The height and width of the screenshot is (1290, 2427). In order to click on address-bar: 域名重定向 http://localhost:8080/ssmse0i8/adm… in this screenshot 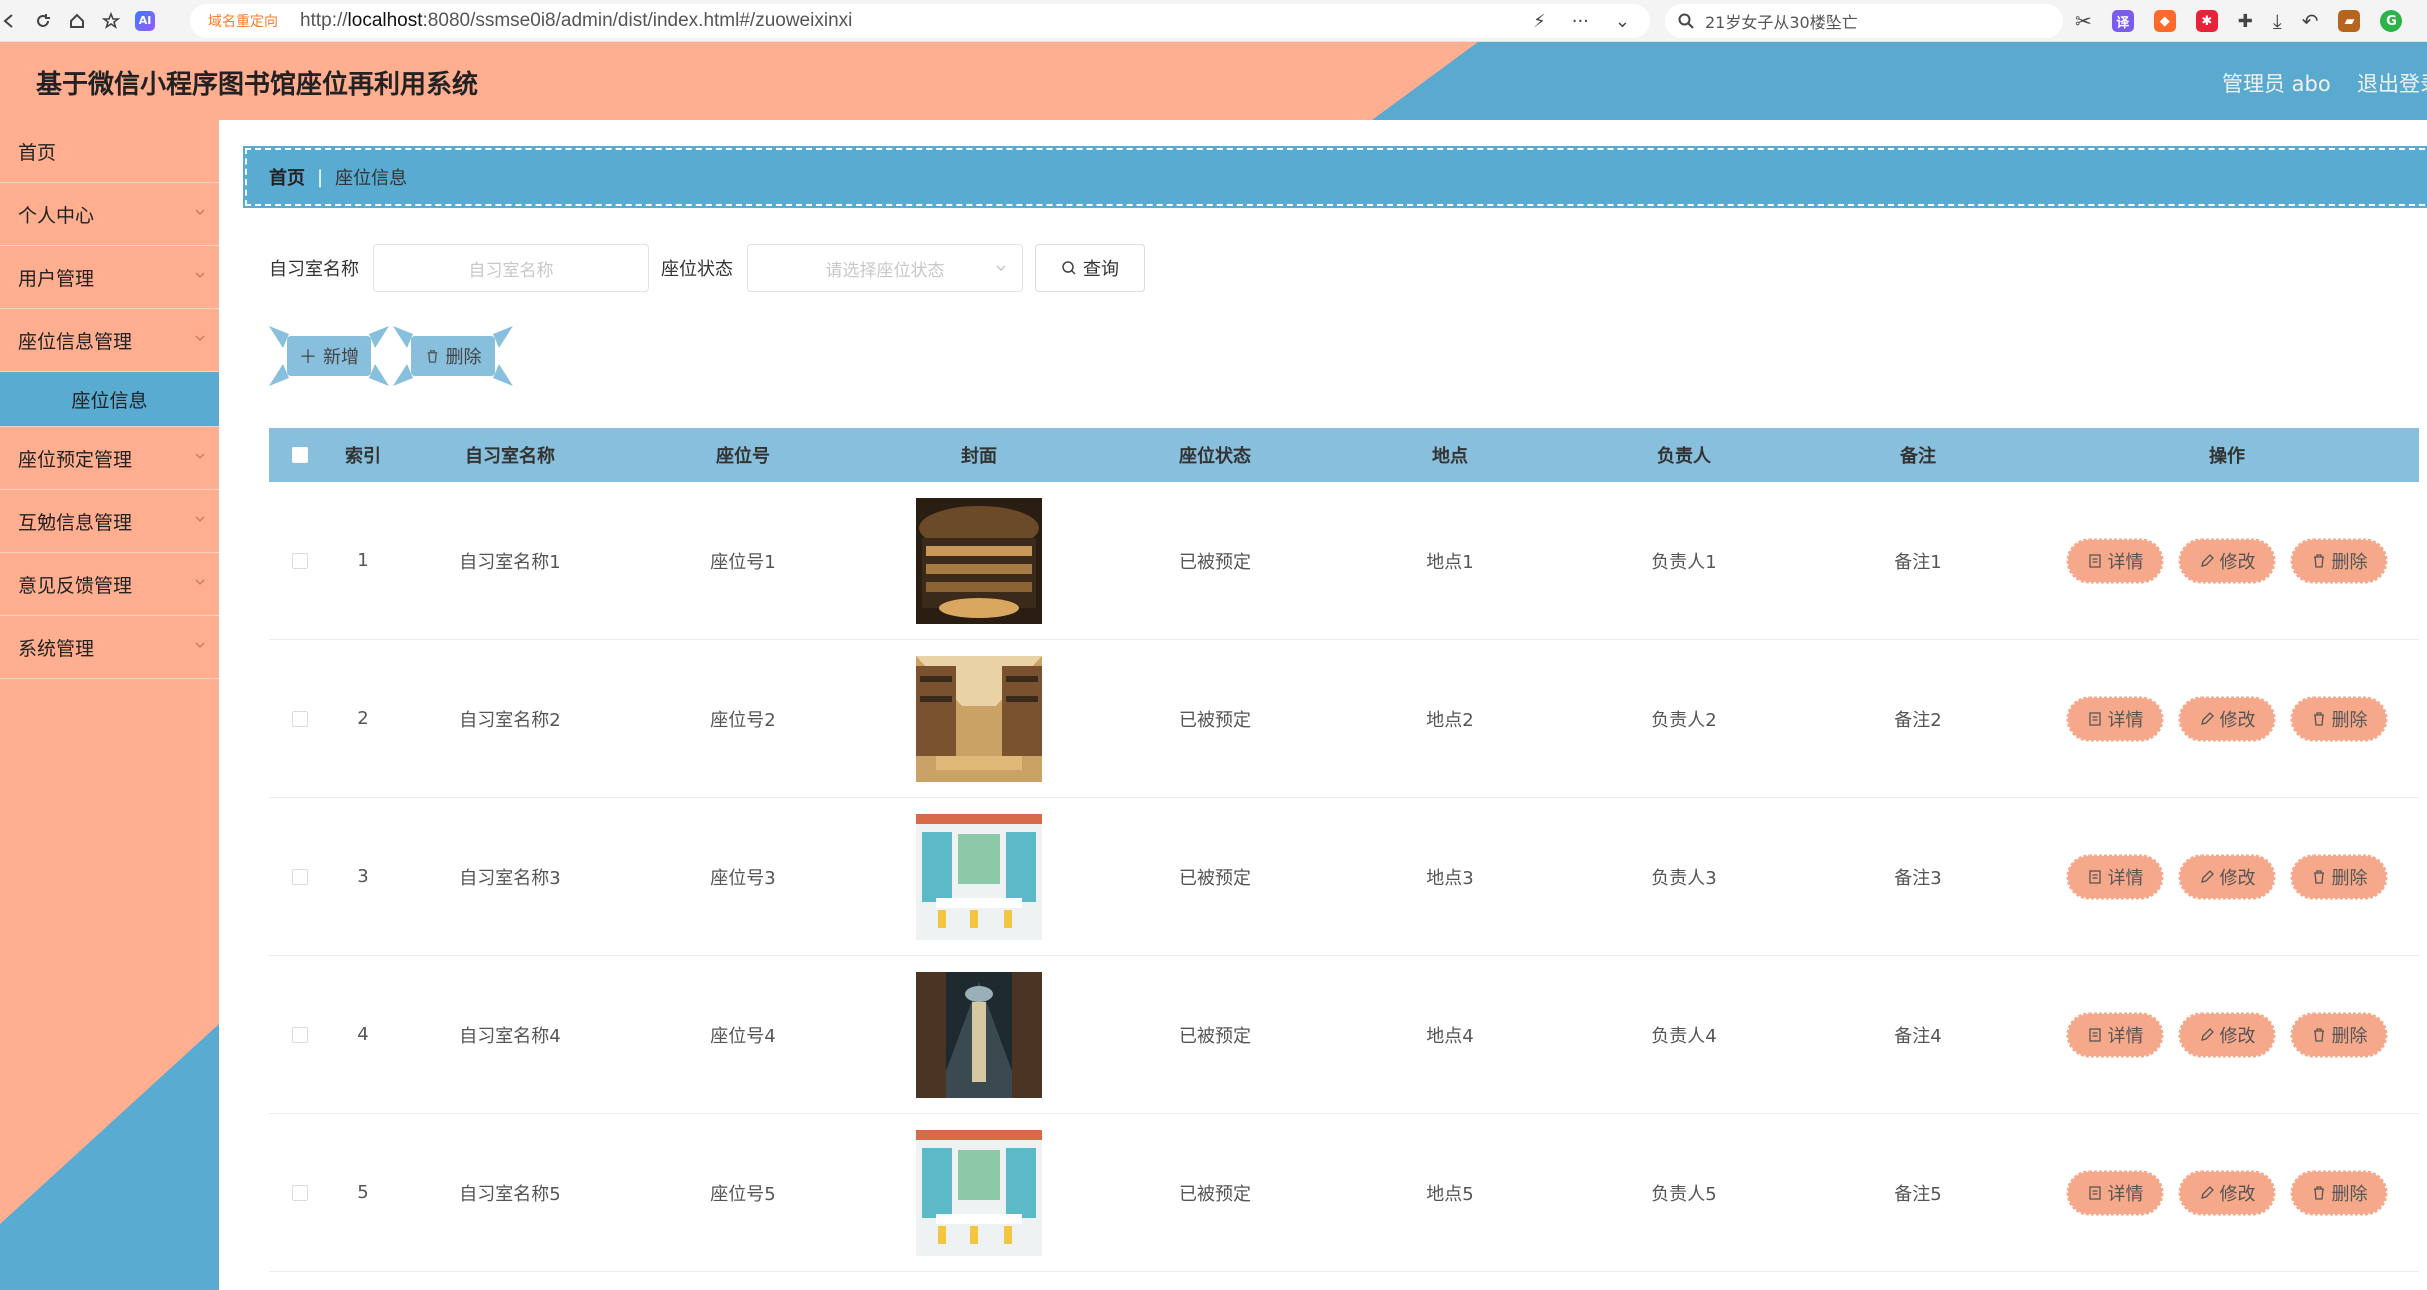, I will do `click(920, 21)`.